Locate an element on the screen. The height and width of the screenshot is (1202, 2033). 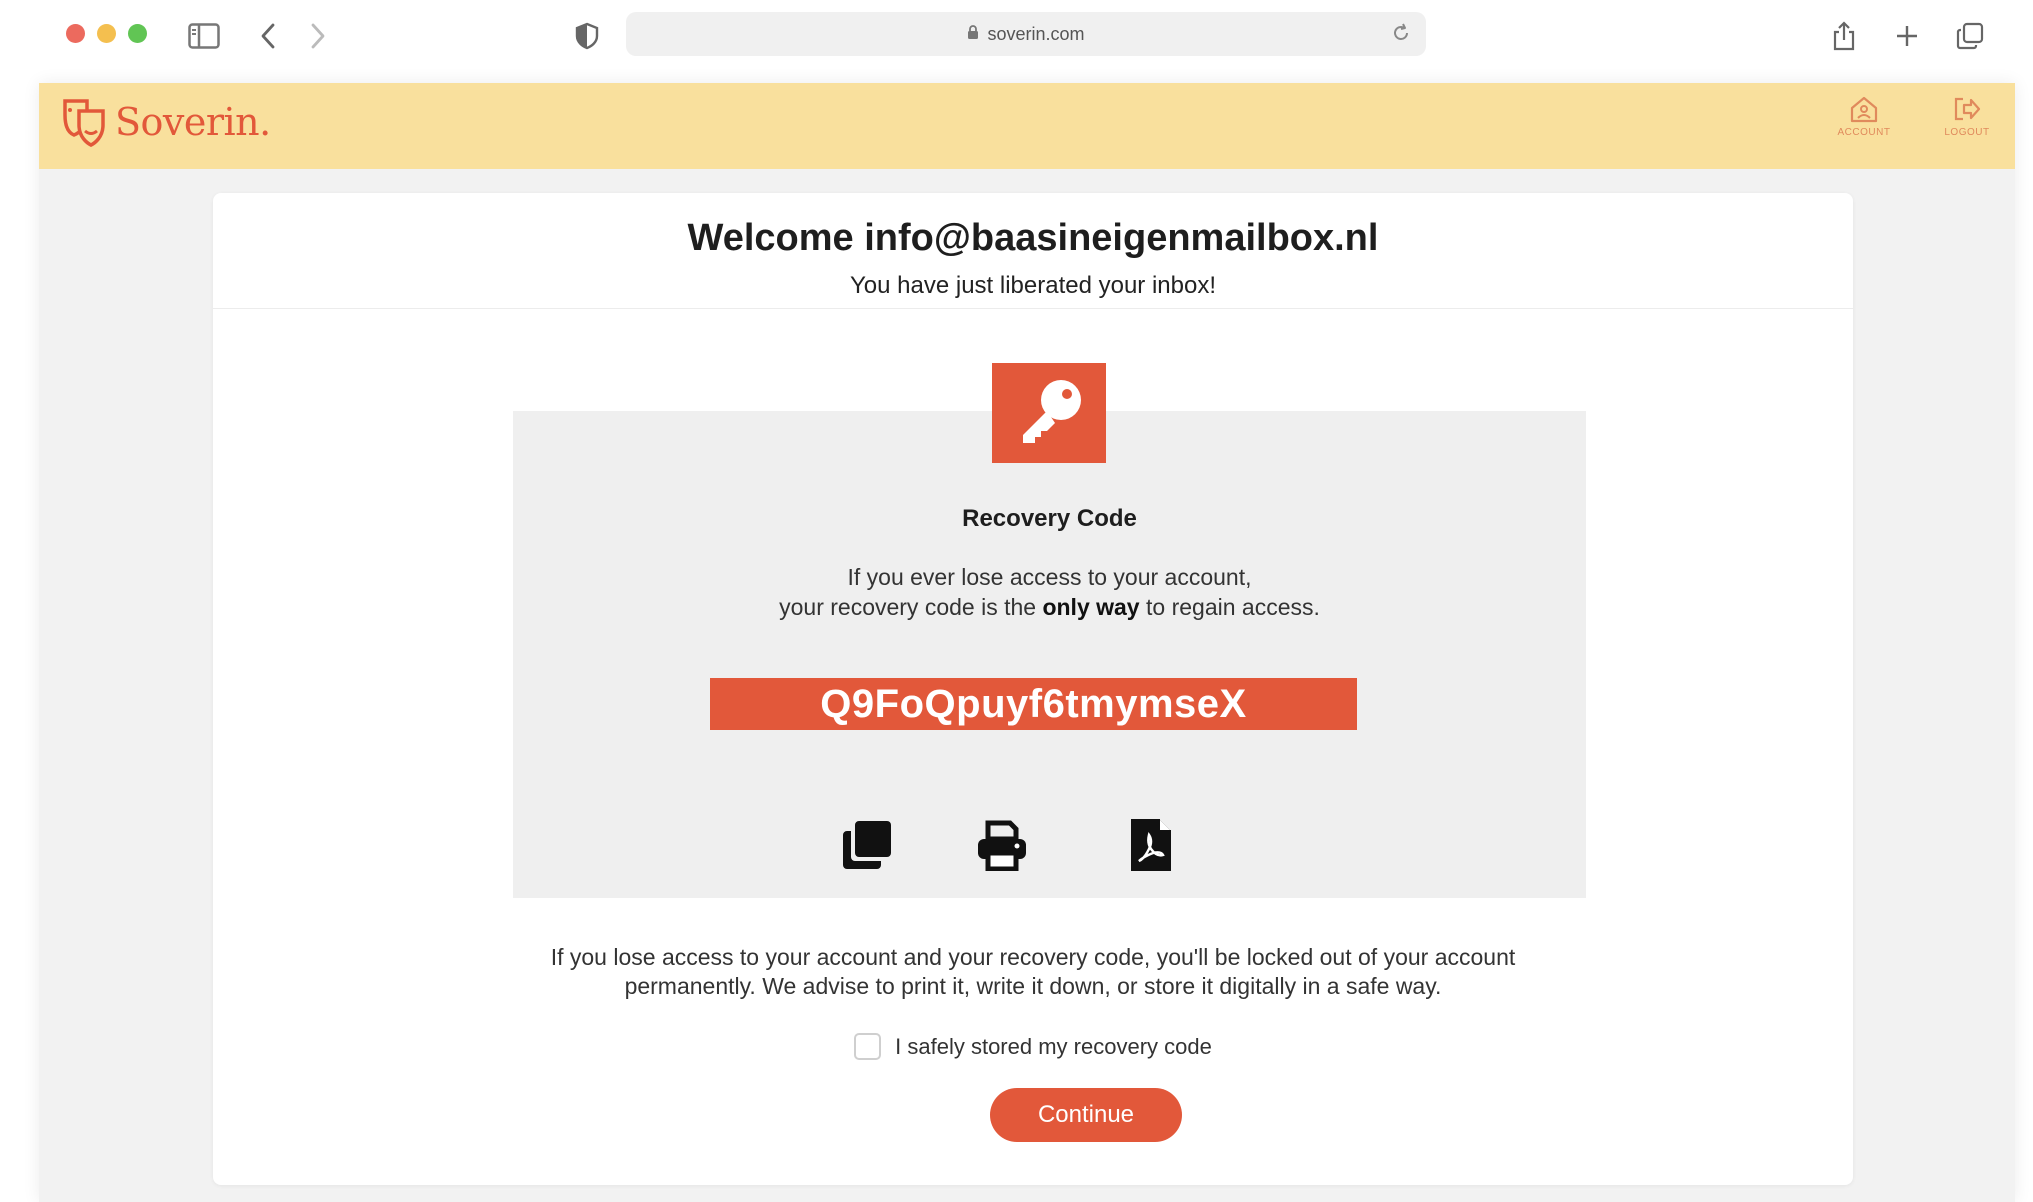
stored-code-checkbox is located at coordinates (868, 1046).